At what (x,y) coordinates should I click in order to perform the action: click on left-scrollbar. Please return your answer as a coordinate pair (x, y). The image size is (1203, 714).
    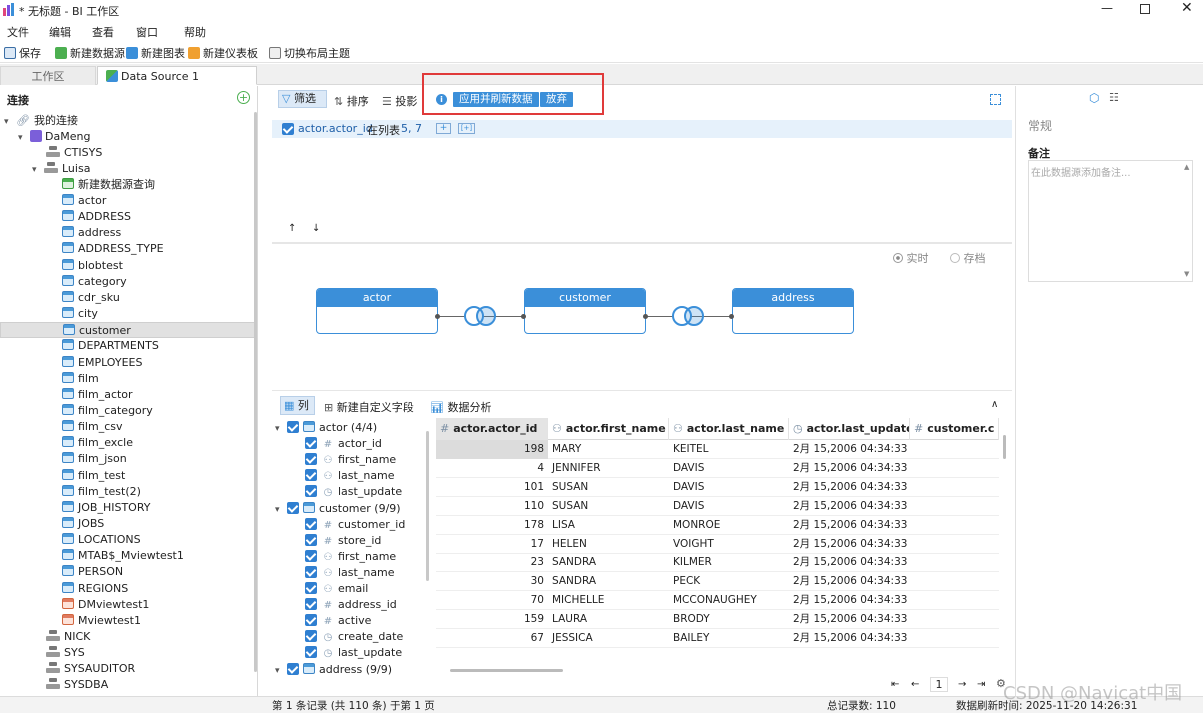
    Looking at the image, I should click on (255, 392).